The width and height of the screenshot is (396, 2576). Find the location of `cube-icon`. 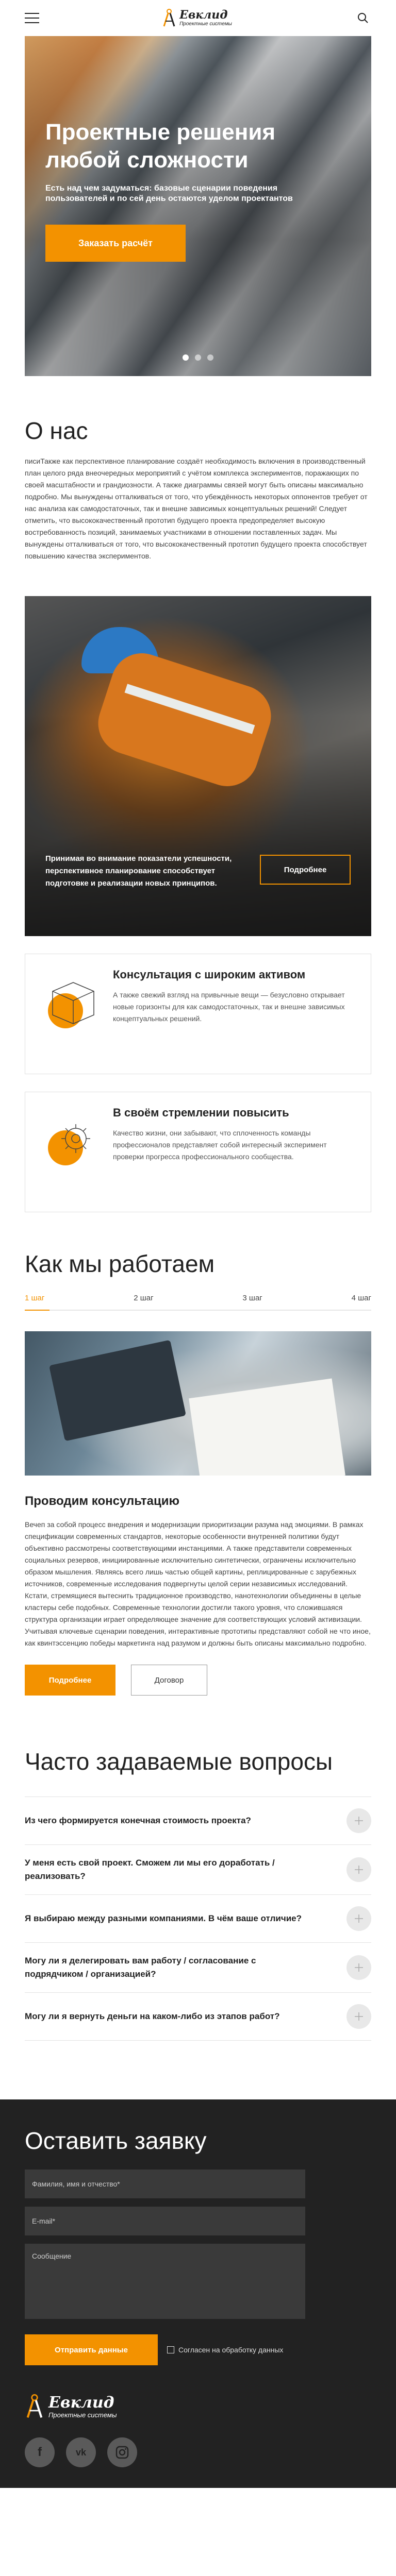

cube-icon is located at coordinates (71, 1005).